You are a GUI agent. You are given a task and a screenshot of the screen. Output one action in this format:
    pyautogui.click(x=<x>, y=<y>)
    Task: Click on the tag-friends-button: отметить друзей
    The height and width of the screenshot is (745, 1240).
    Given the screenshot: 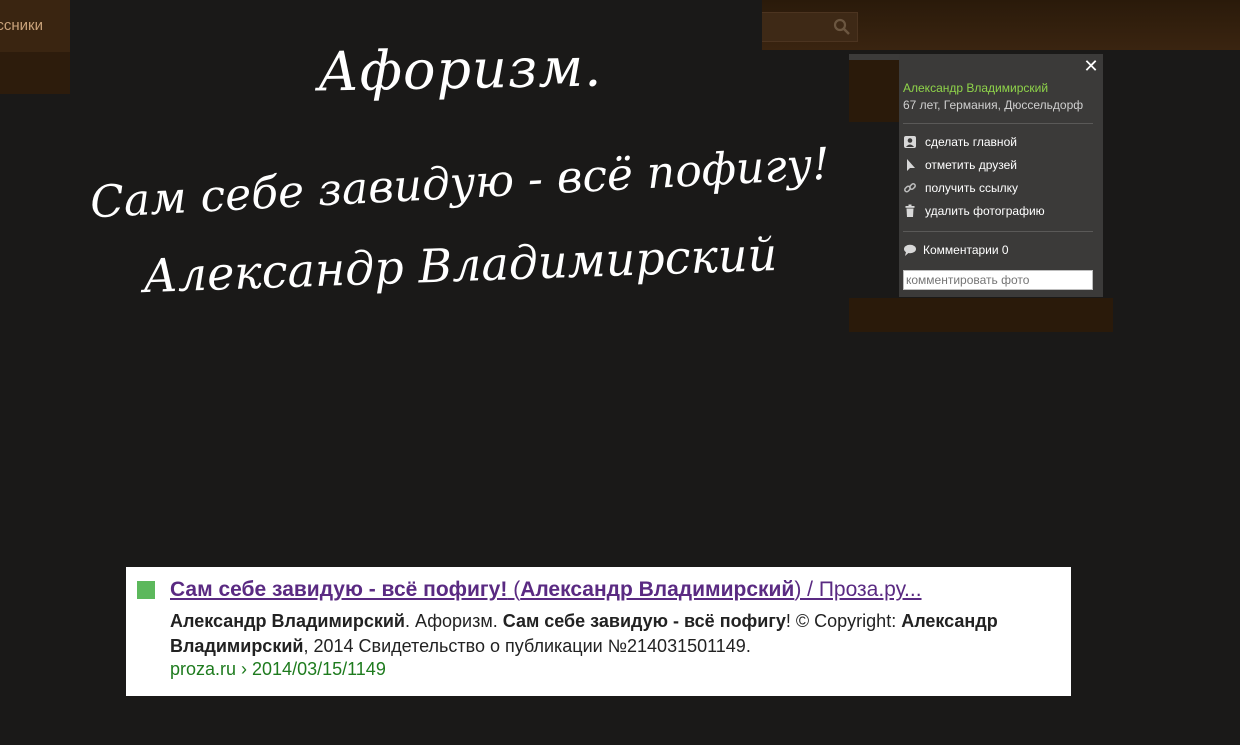 What is the action you would take?
    pyautogui.click(x=960, y=165)
    